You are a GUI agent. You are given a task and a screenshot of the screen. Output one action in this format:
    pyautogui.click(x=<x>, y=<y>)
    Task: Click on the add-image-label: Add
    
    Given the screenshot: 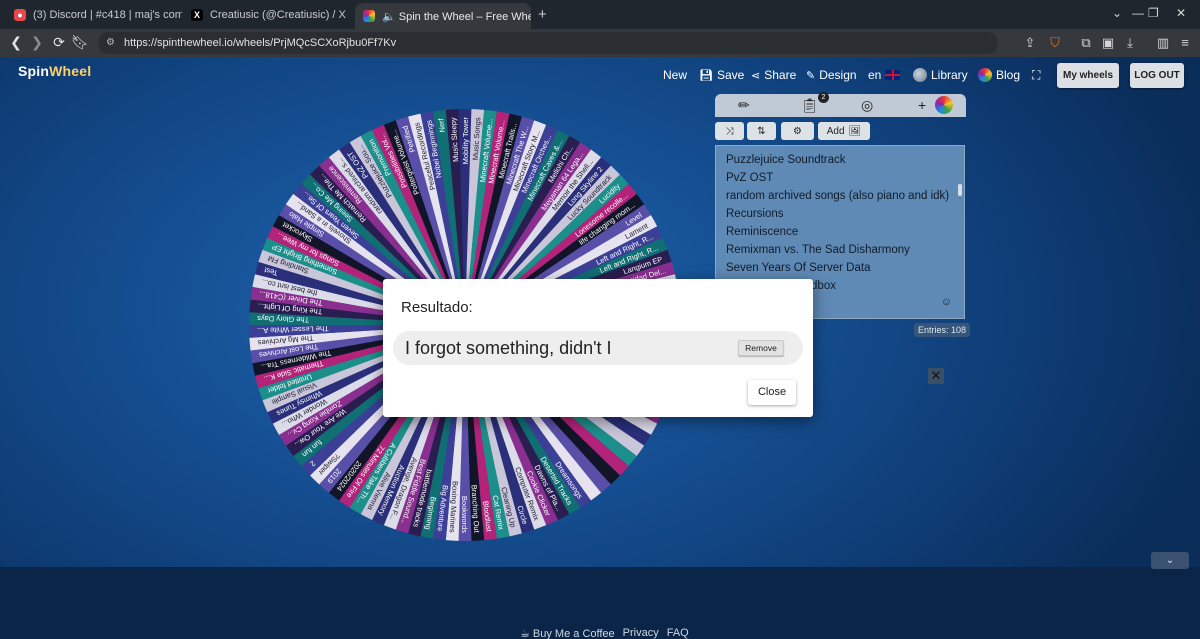 What is the action you would take?
    pyautogui.click(x=835, y=131)
    